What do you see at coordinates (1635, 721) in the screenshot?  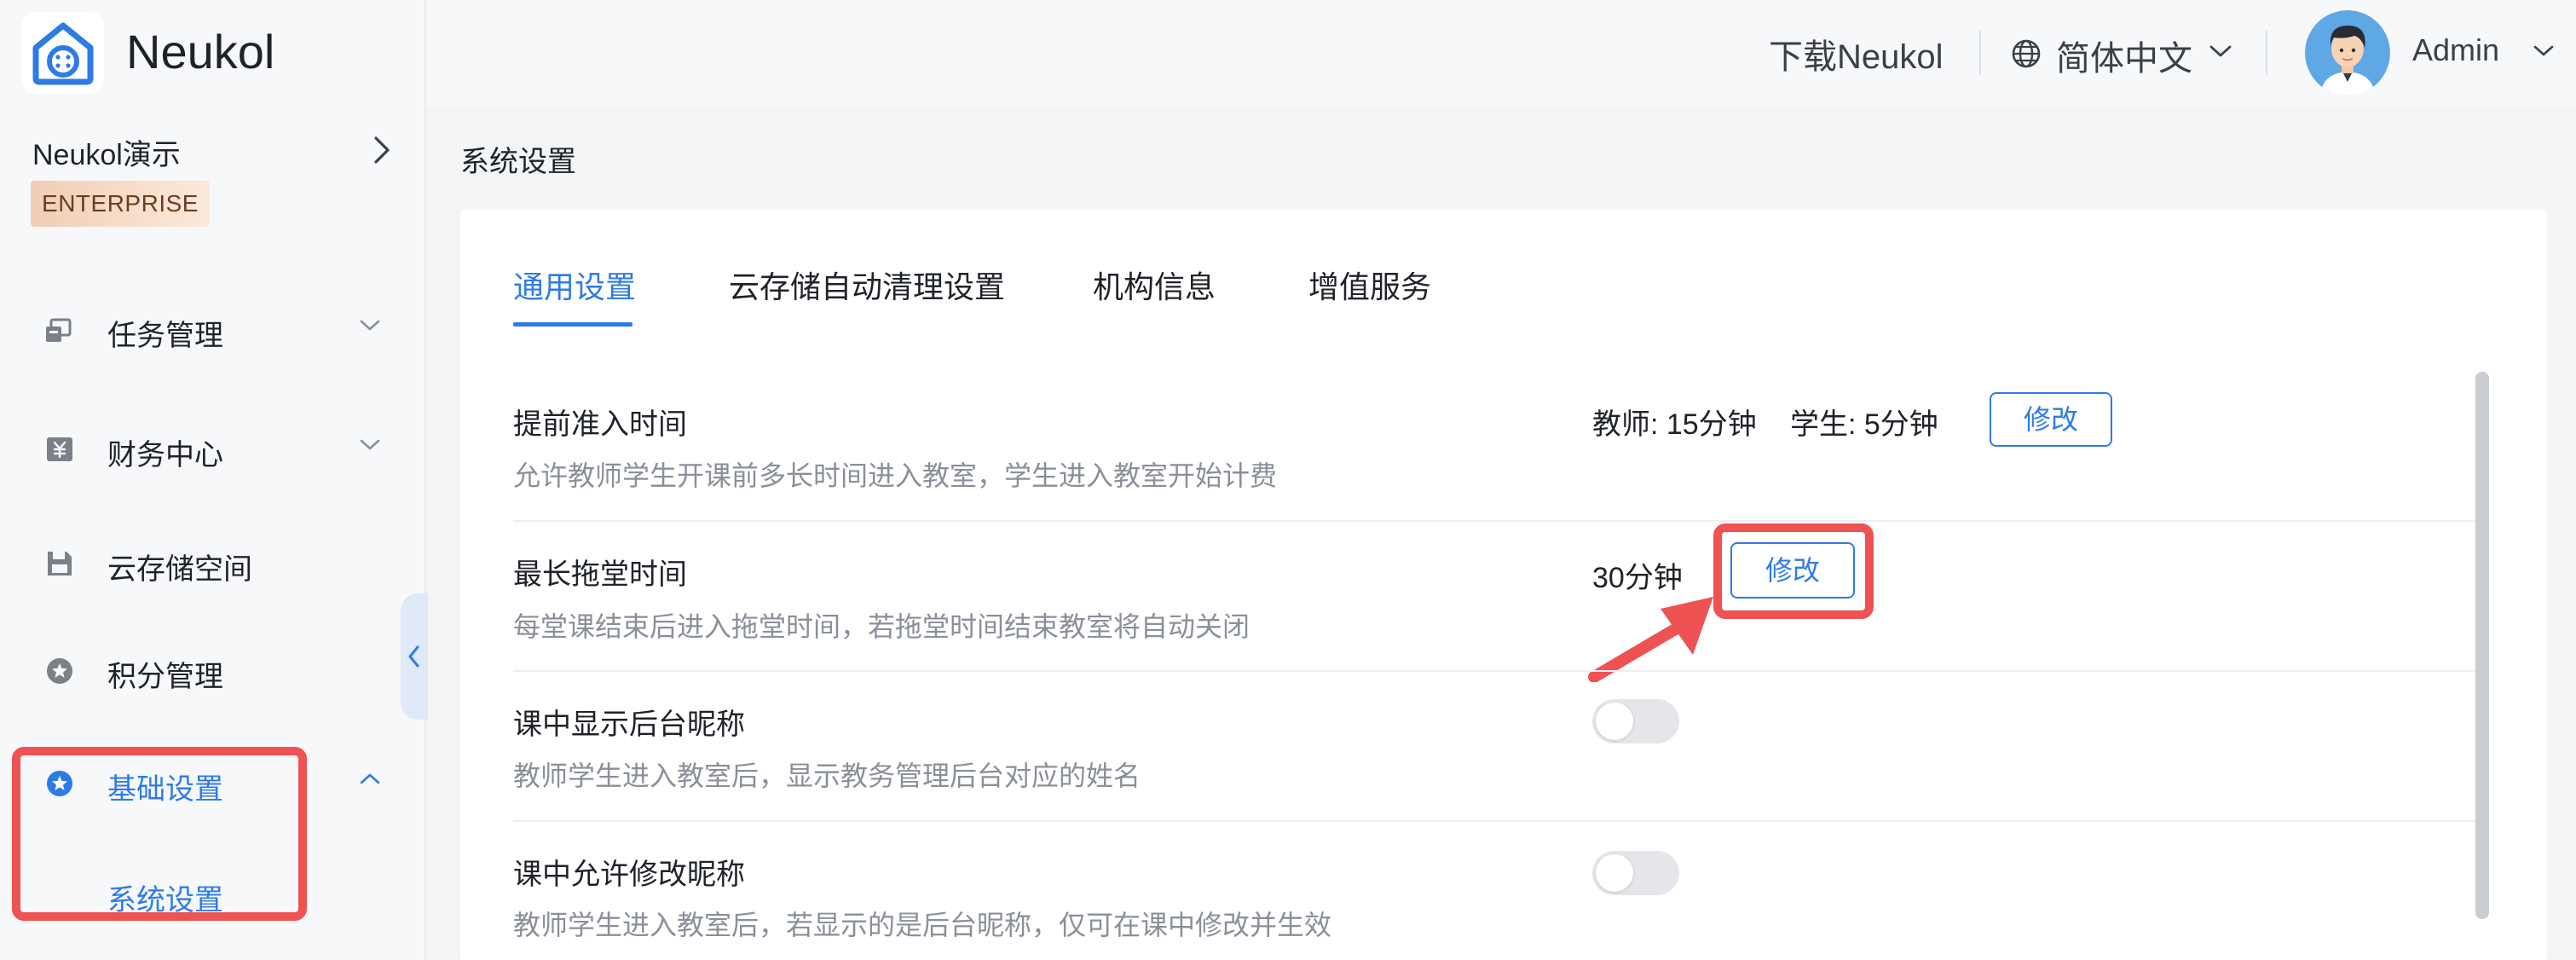 I see `show-backend-nickname-toggle` at bounding box center [1635, 721].